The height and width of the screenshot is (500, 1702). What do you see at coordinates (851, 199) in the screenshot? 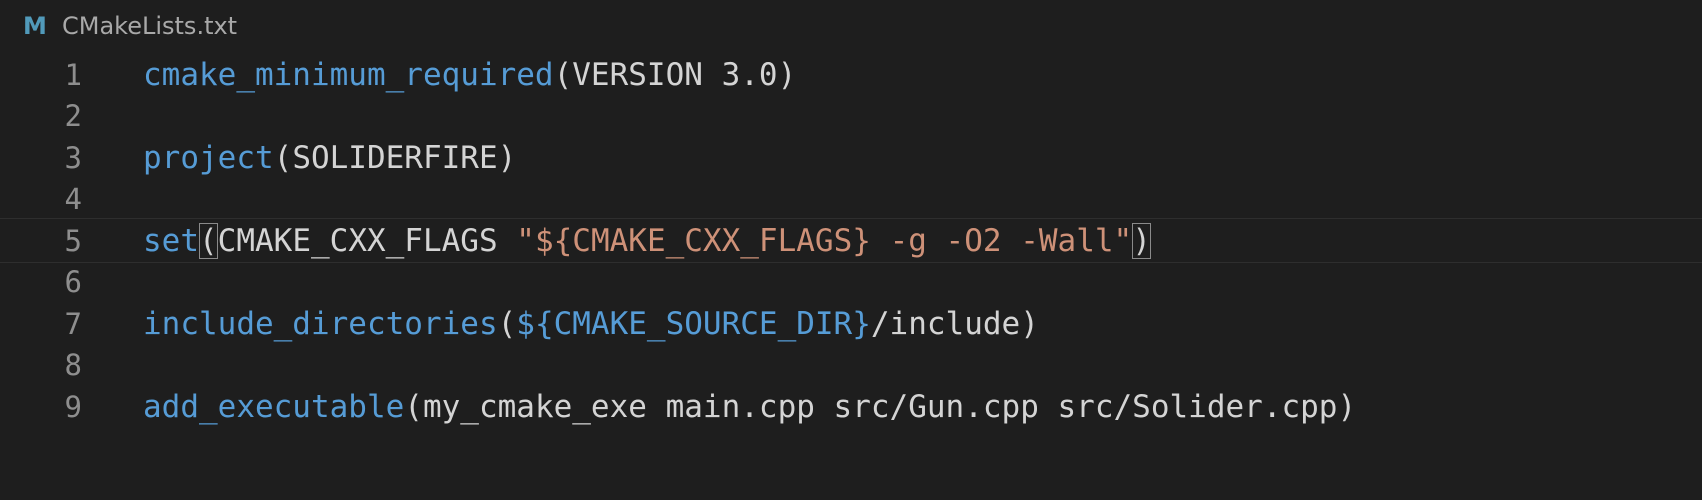
I see `code-line: 4` at bounding box center [851, 199].